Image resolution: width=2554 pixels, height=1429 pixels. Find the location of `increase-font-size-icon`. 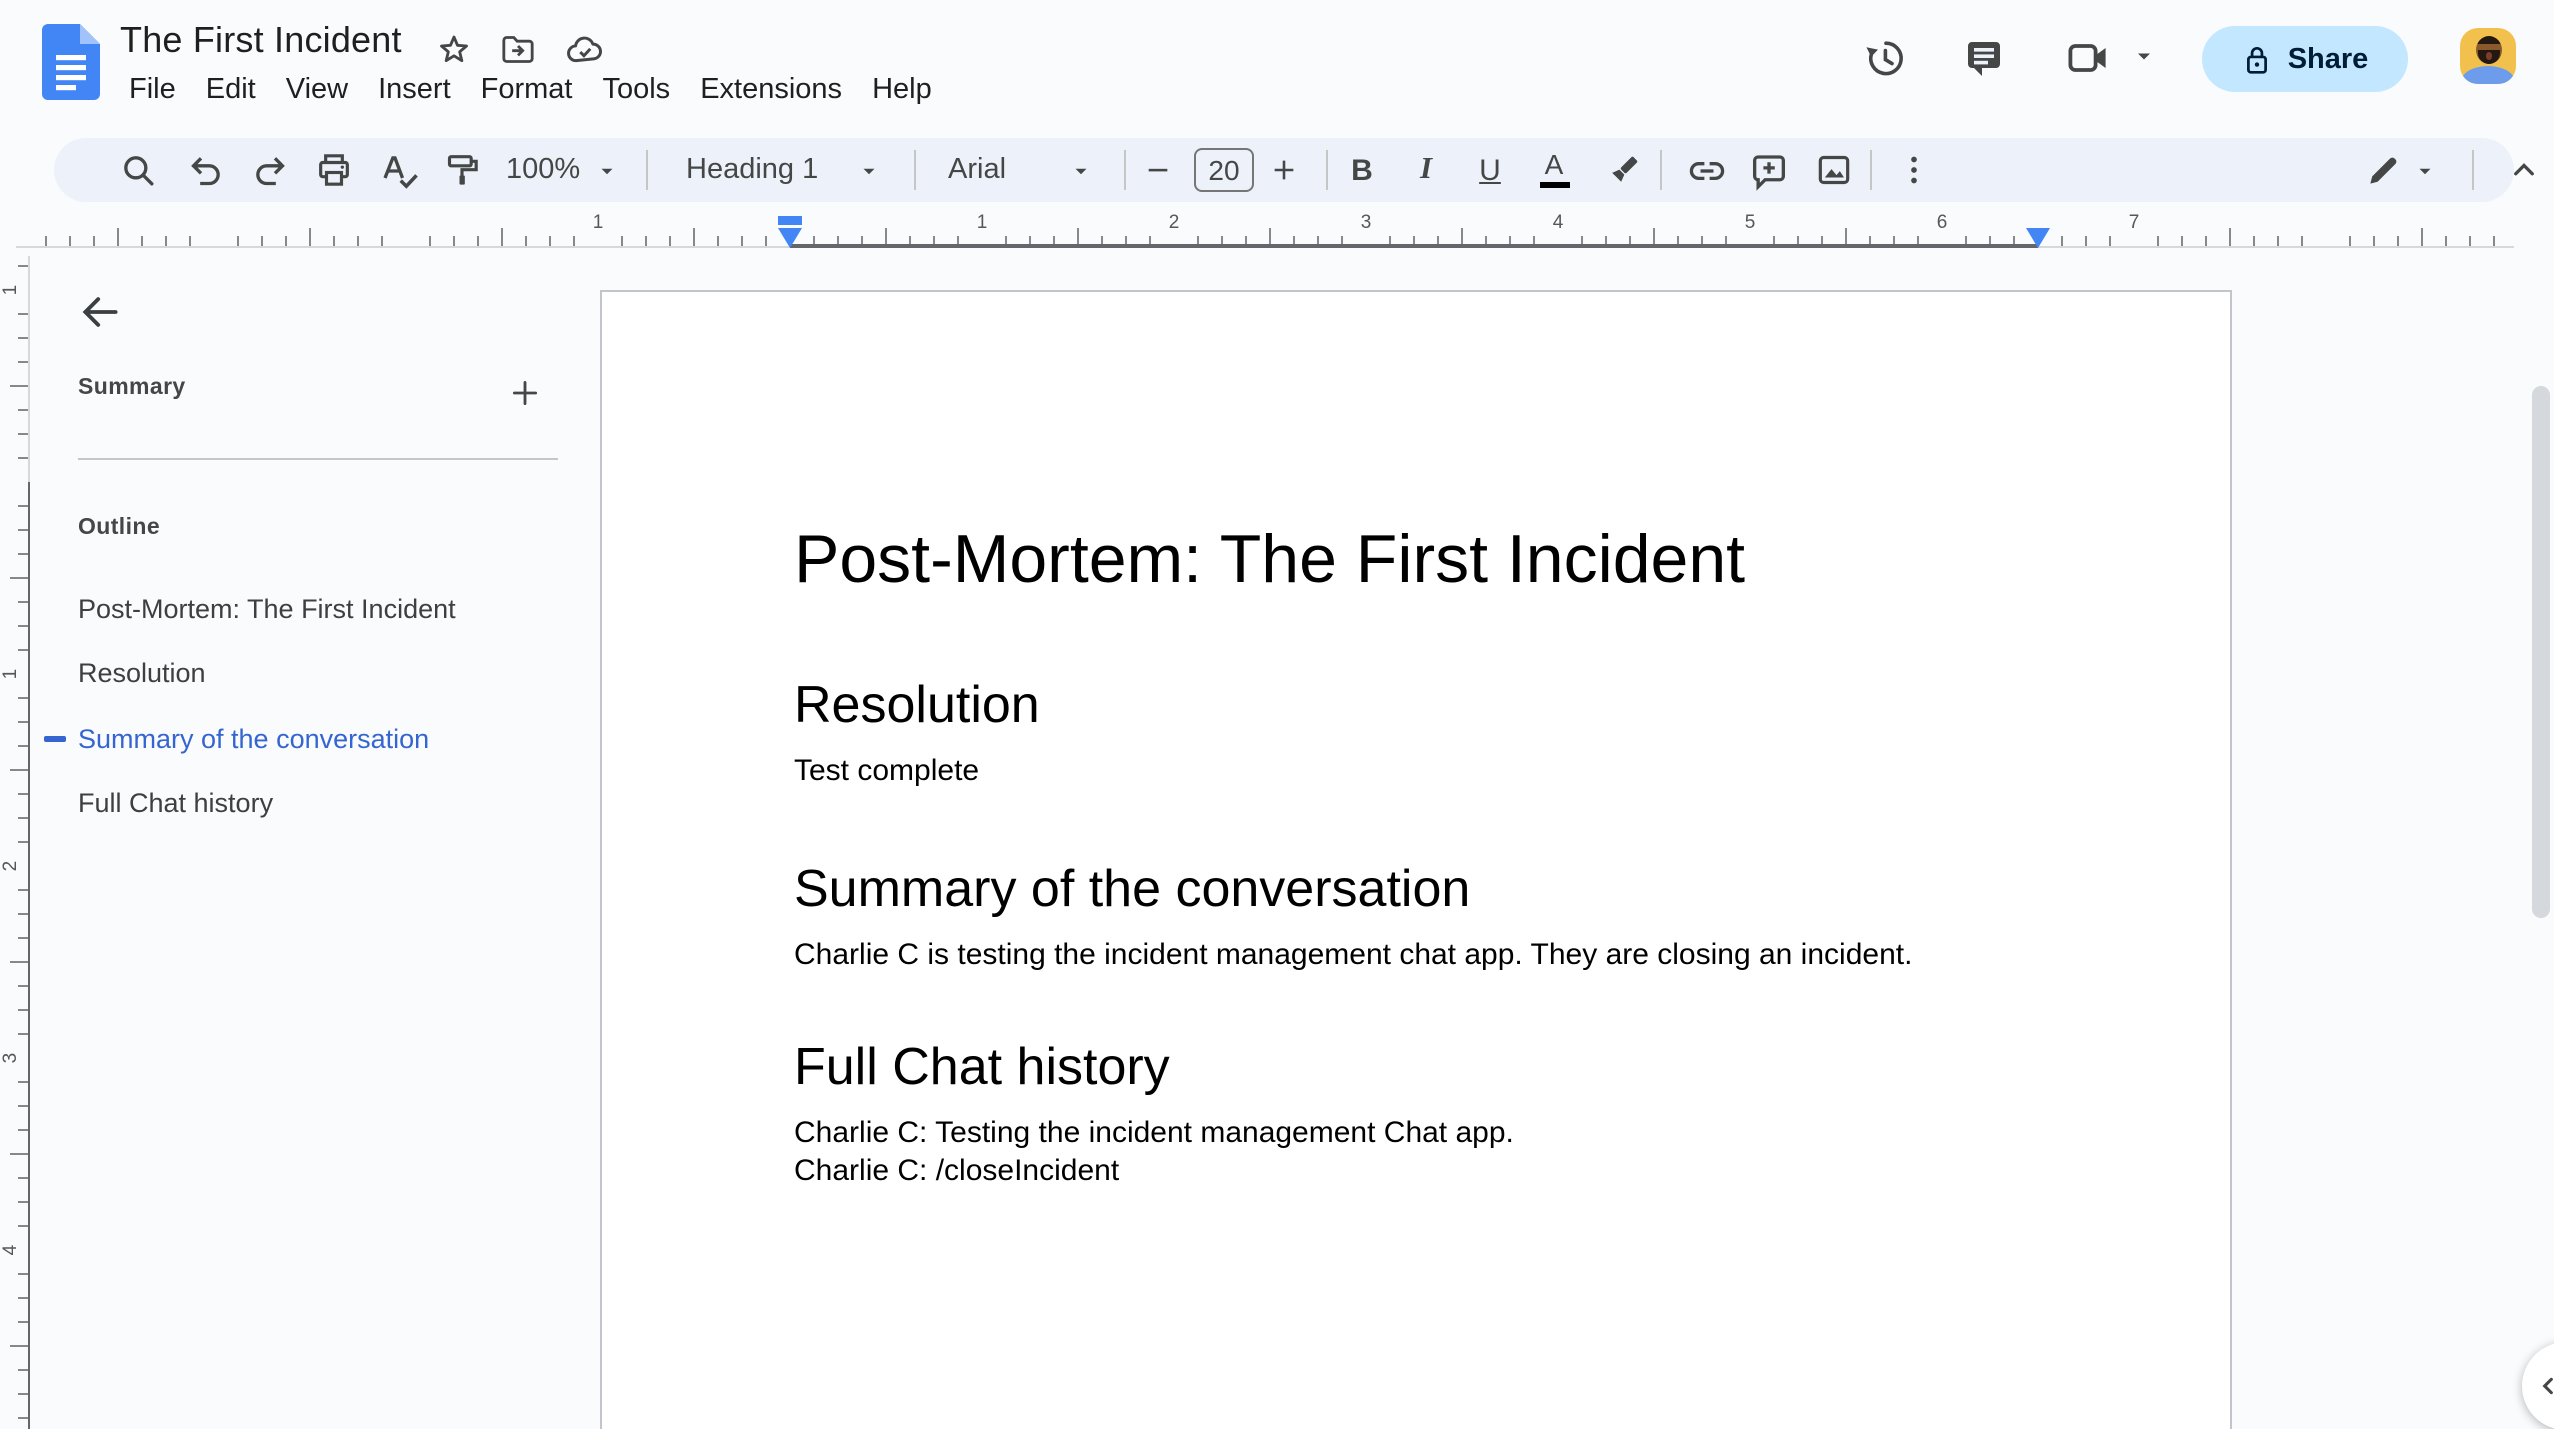

increase-font-size-icon is located at coordinates (1284, 170).